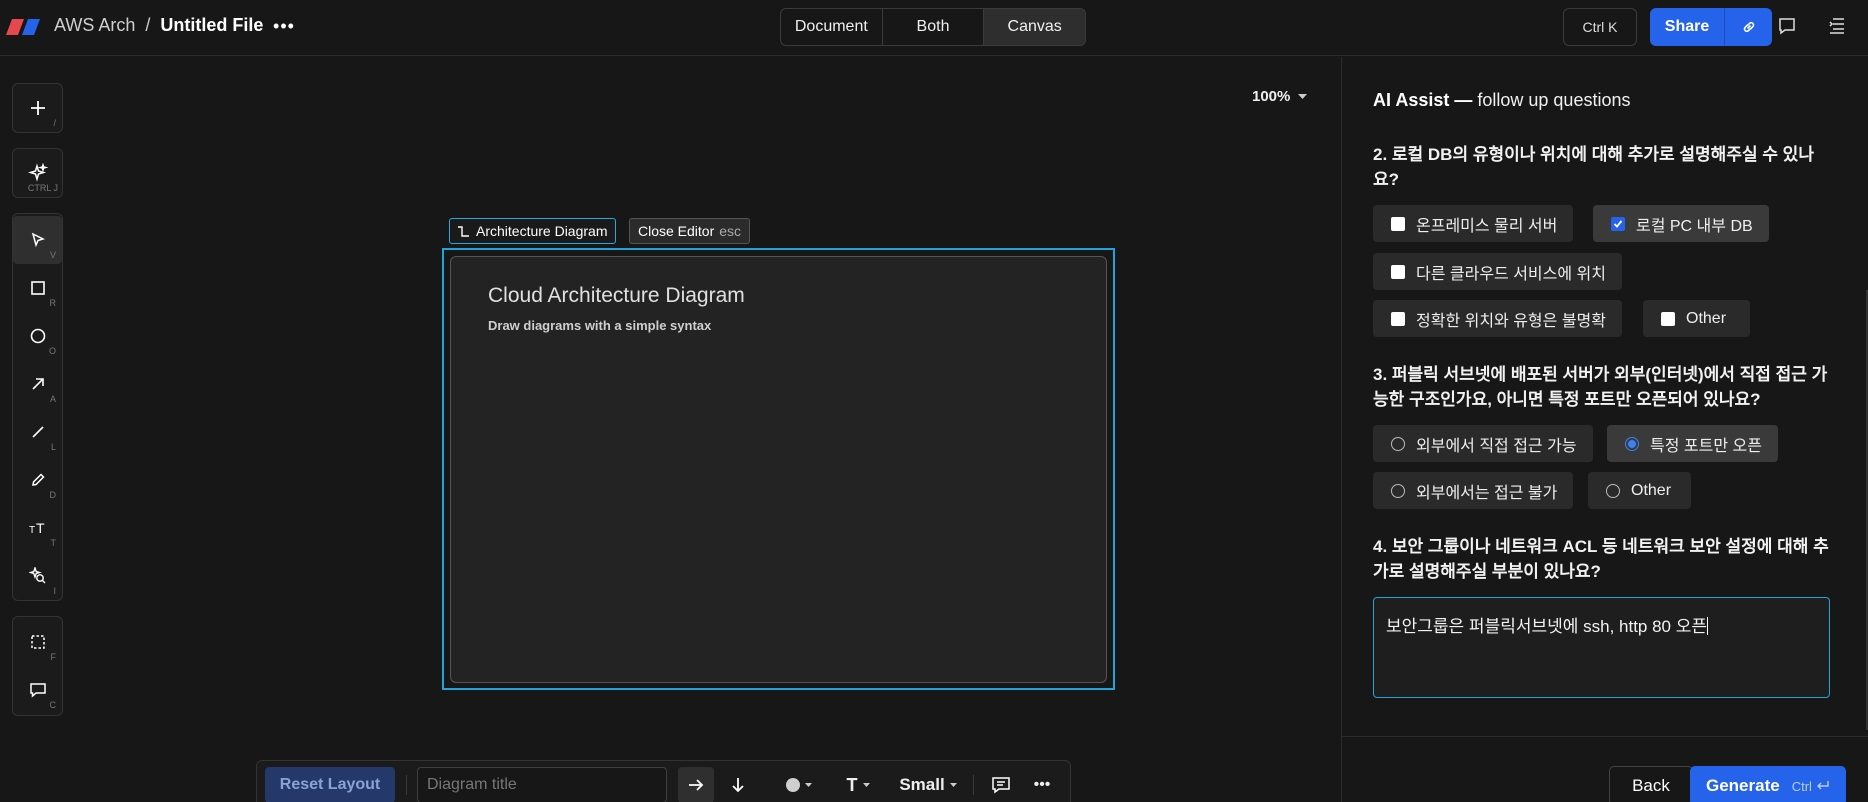 The width and height of the screenshot is (1868, 802). What do you see at coordinates (37, 173) in the screenshot?
I see `ai-sparkle-button: CTRL J` at bounding box center [37, 173].